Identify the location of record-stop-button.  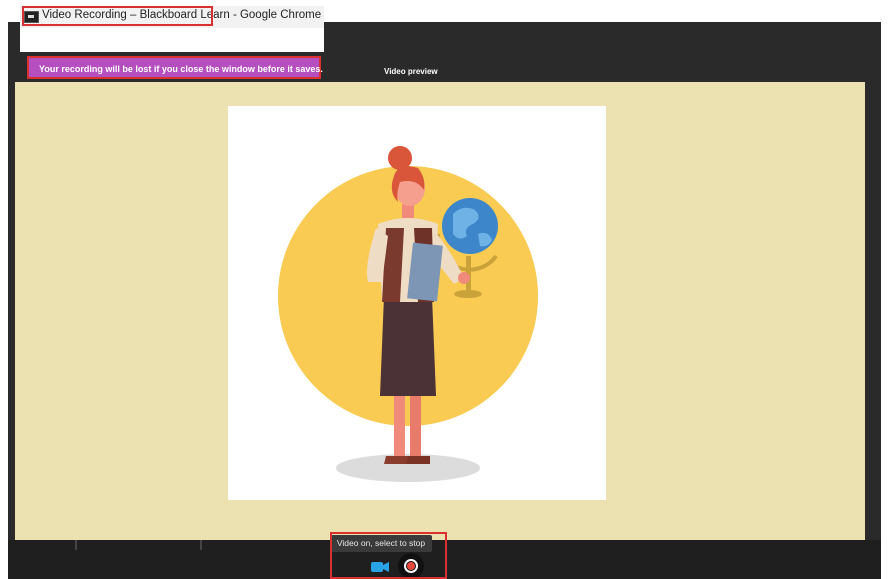
(411, 566).